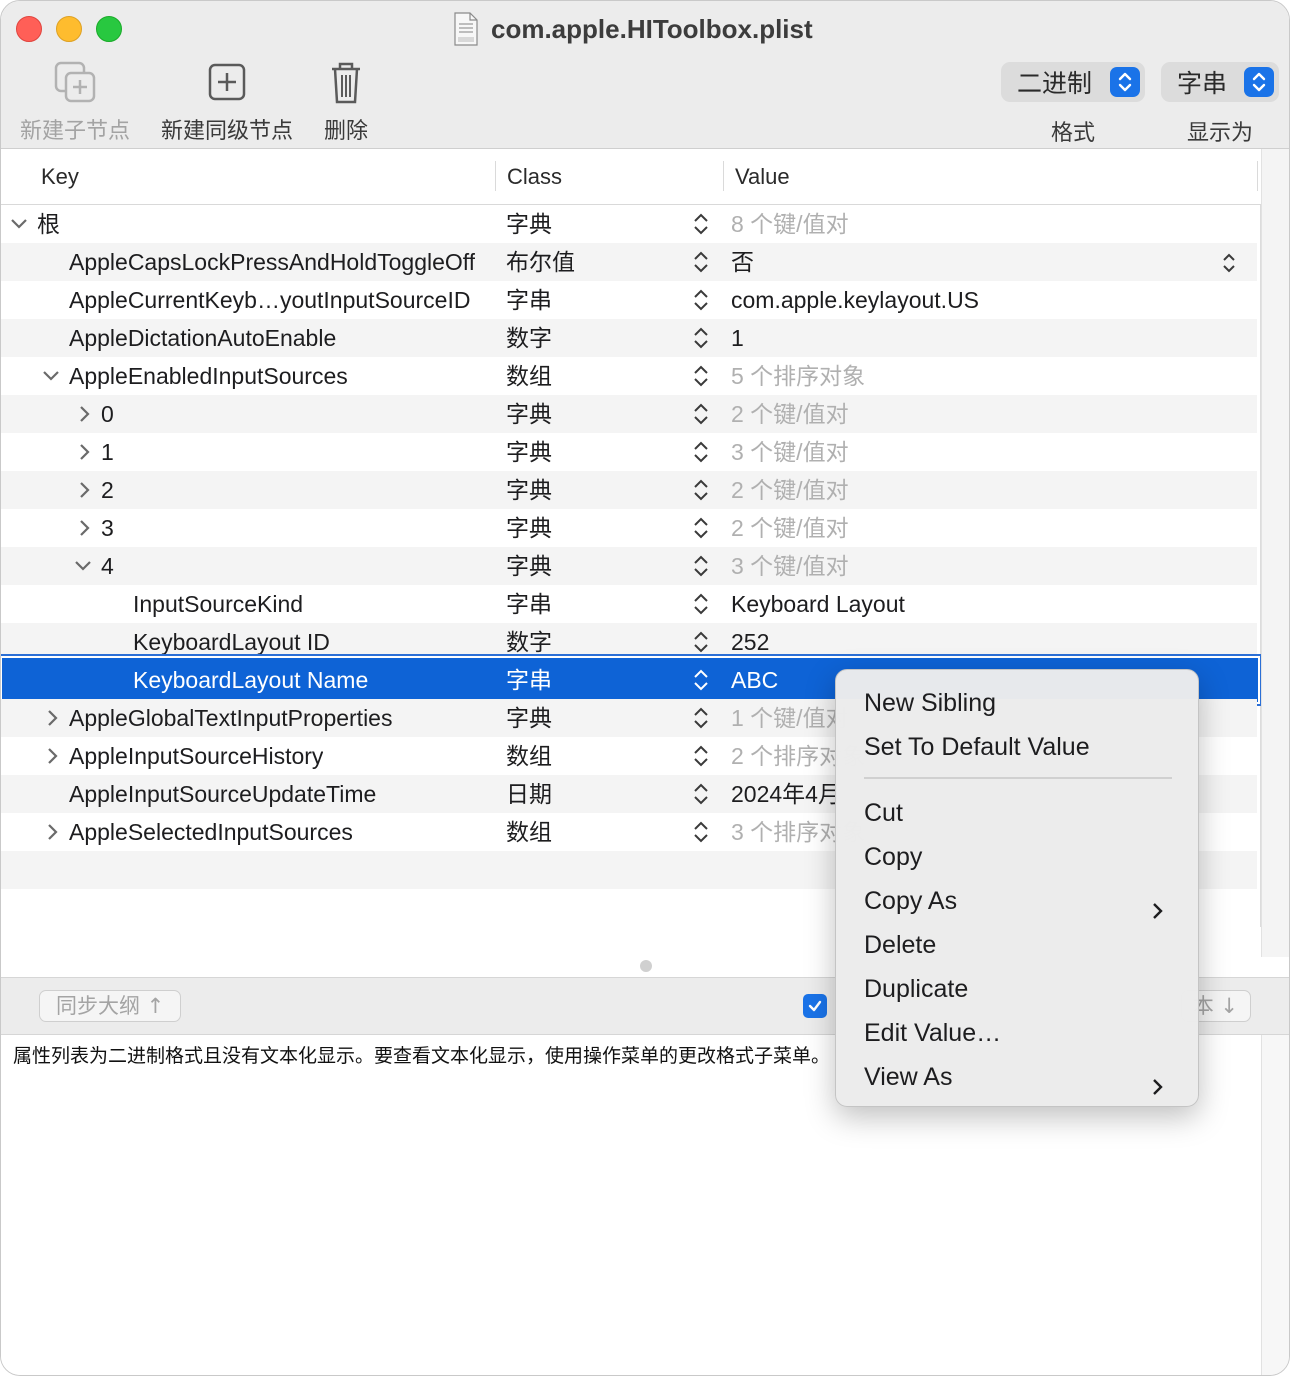 The width and height of the screenshot is (1290, 1376). Describe the element at coordinates (109, 29) in the screenshot. I see `zoom-window-button` at that location.